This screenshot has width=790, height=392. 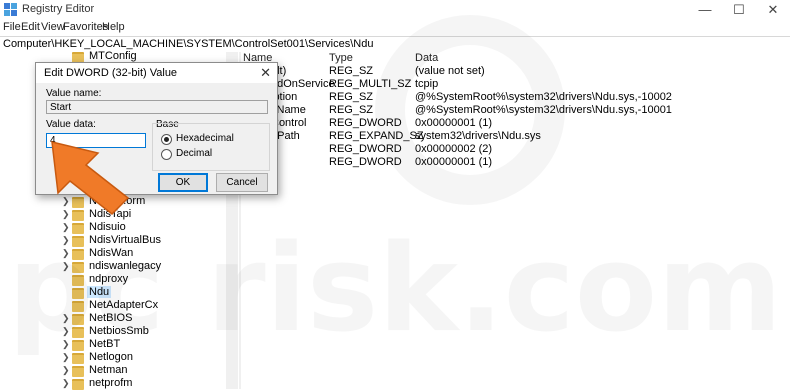 I want to click on menu-bar: File Edit View Favorites Help, so click(x=395, y=27).